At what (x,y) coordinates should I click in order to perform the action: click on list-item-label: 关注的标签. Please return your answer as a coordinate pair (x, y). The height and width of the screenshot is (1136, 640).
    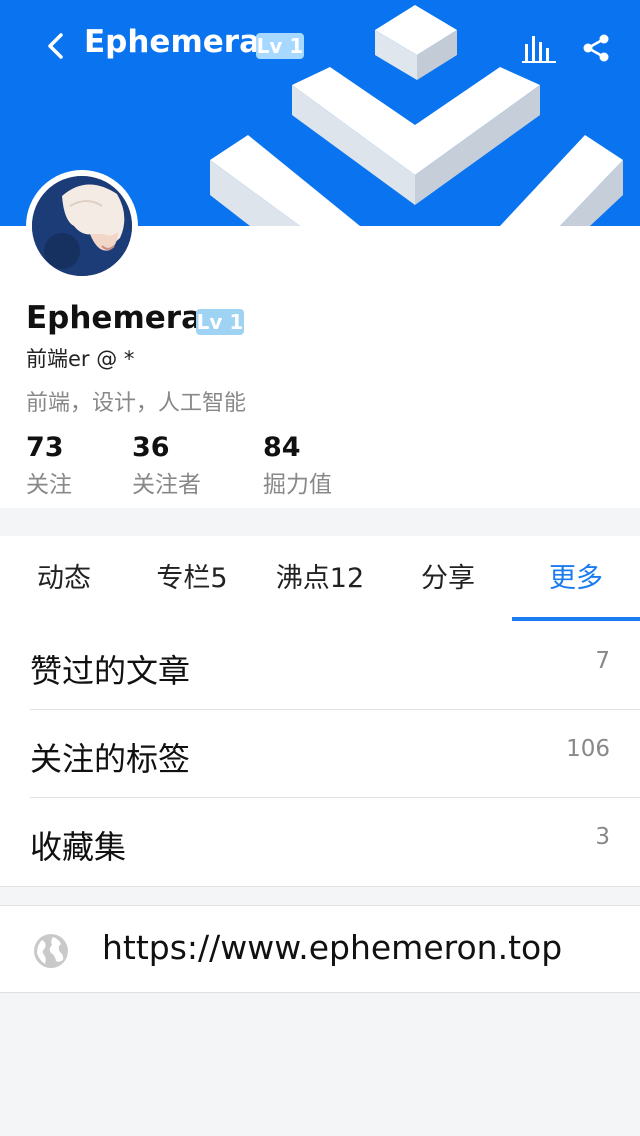
    Looking at the image, I should click on (110, 759).